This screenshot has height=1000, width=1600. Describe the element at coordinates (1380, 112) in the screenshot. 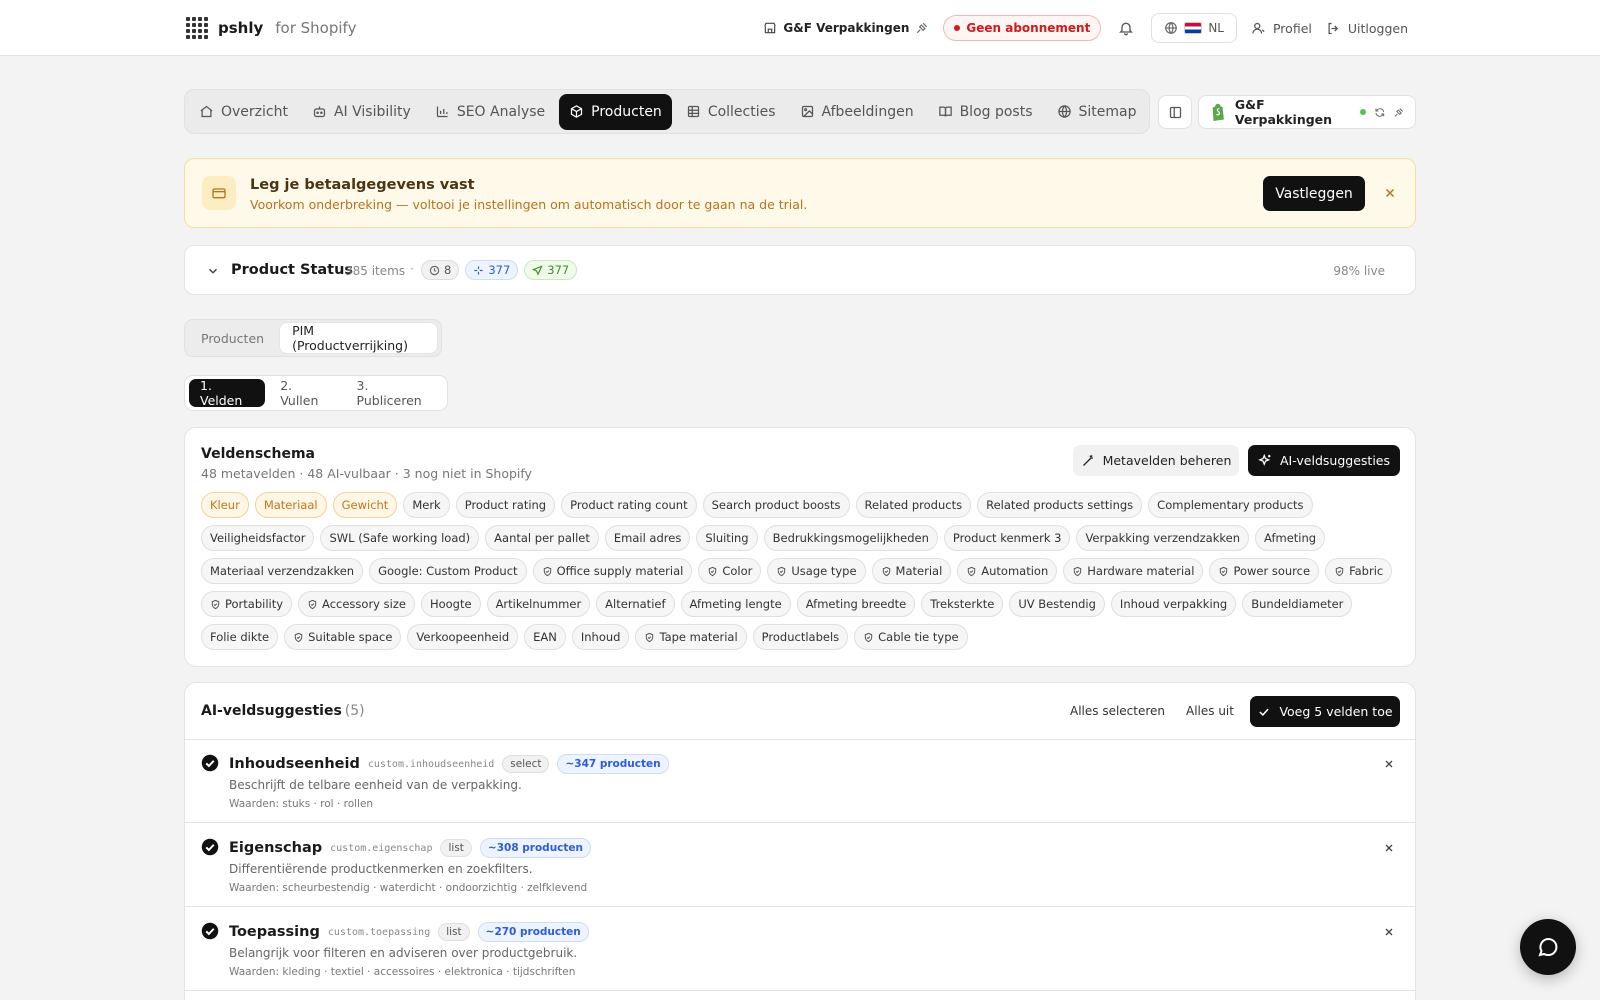

I see `refresh-icon` at that location.